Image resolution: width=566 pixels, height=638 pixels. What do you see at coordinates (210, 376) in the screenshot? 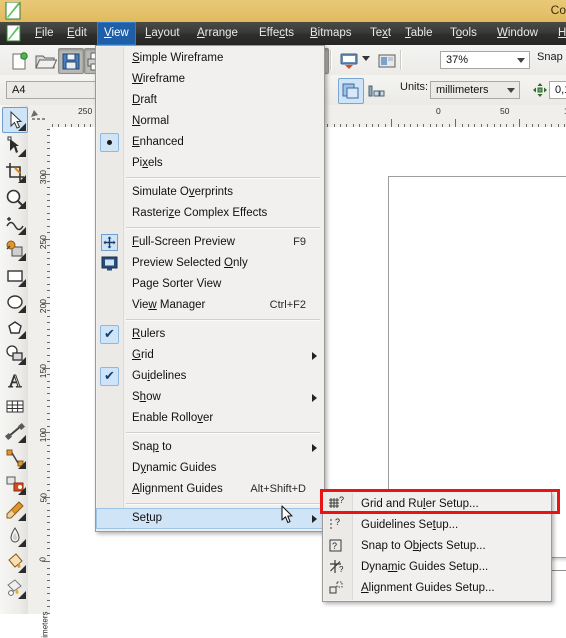
I see `menu-item-guidelines: ✔ Guidelines` at bounding box center [210, 376].